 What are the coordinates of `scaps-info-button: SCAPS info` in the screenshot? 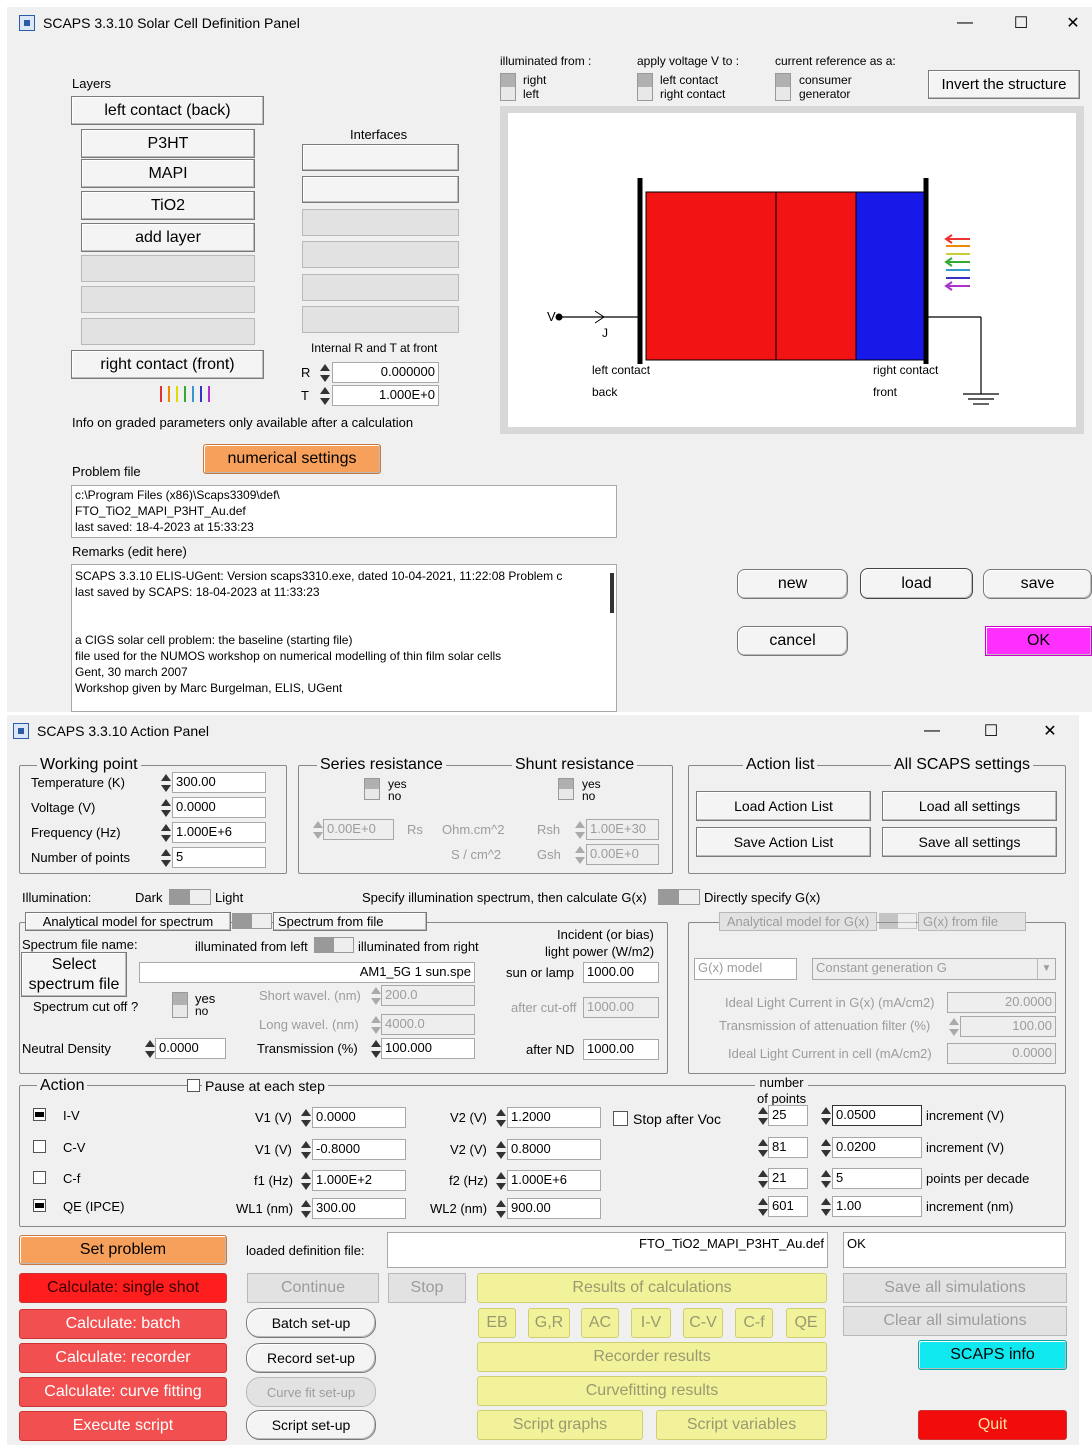 It's located at (992, 1355).